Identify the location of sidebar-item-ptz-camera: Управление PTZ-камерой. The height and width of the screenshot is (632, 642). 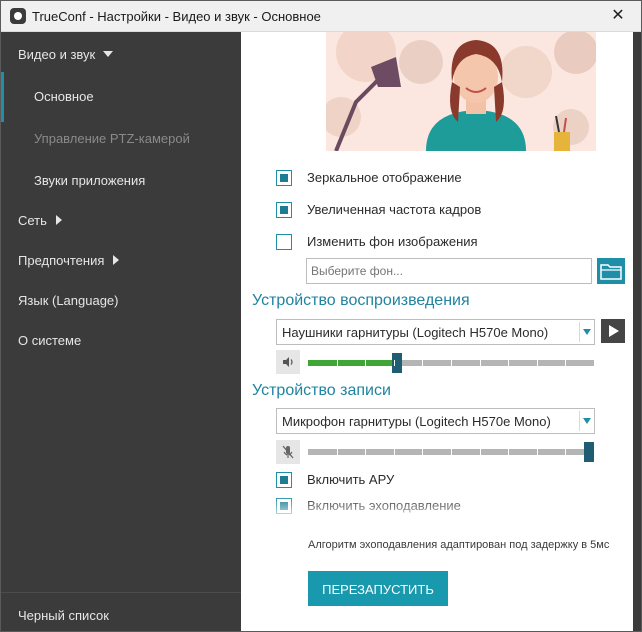
(121, 139).